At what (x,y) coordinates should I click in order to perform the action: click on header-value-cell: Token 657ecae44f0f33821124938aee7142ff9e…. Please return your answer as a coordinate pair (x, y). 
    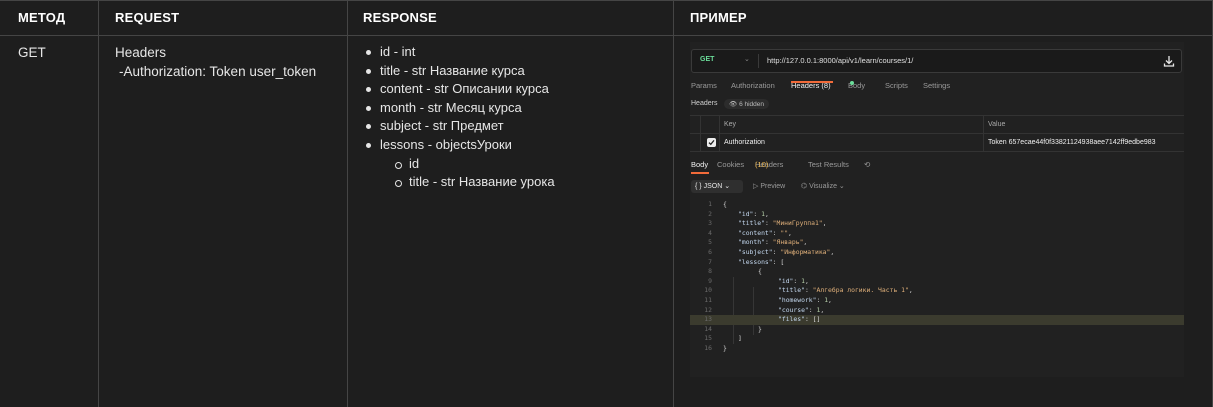
    Looking at the image, I should click on (1072, 142).